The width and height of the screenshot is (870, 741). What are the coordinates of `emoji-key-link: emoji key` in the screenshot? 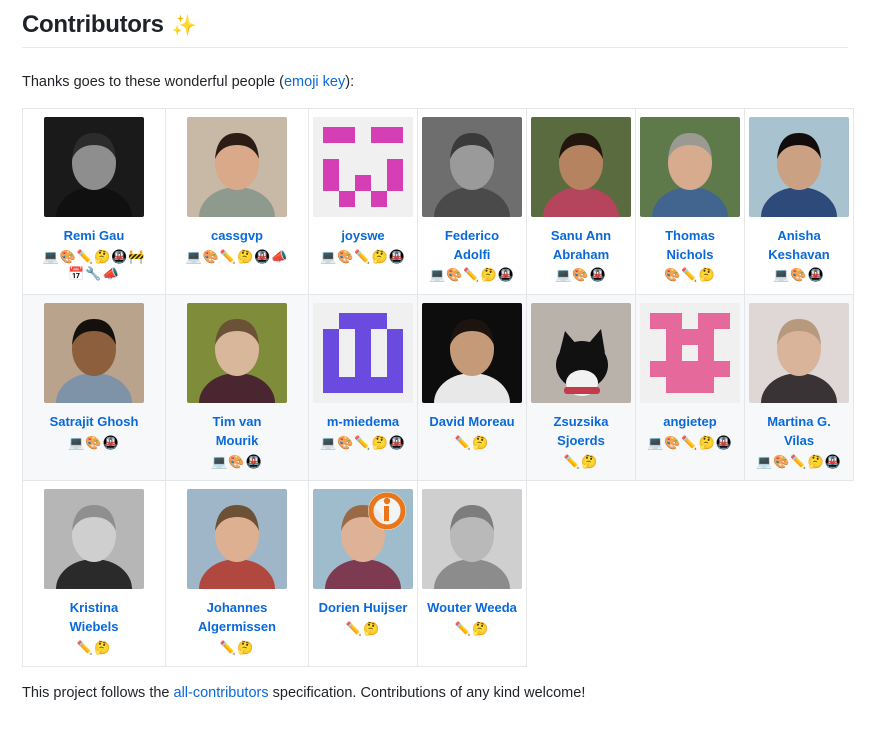 It's located at (314, 82).